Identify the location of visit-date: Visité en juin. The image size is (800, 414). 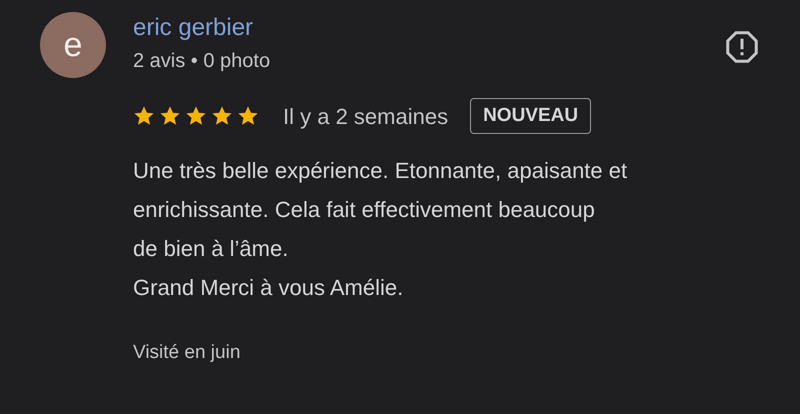
(187, 353).